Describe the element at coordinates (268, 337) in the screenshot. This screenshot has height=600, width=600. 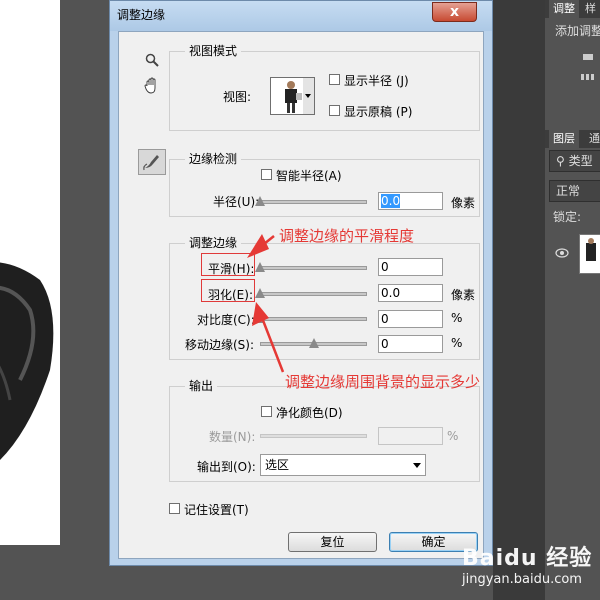
I see `arrow-to-feather` at that location.